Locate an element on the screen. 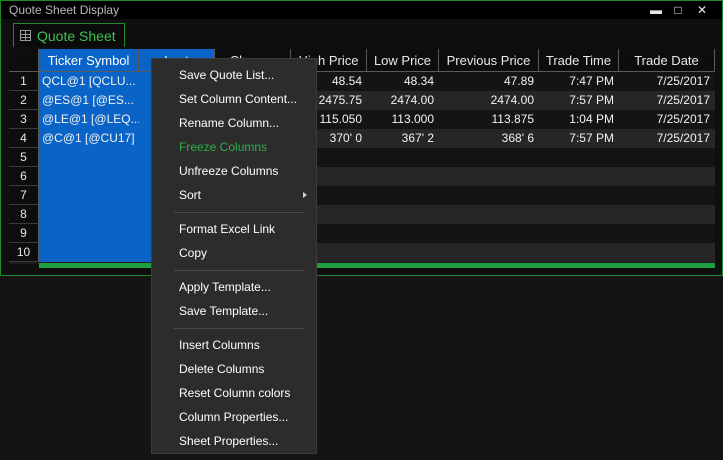  table-row: 9 is located at coordinates (362, 233).